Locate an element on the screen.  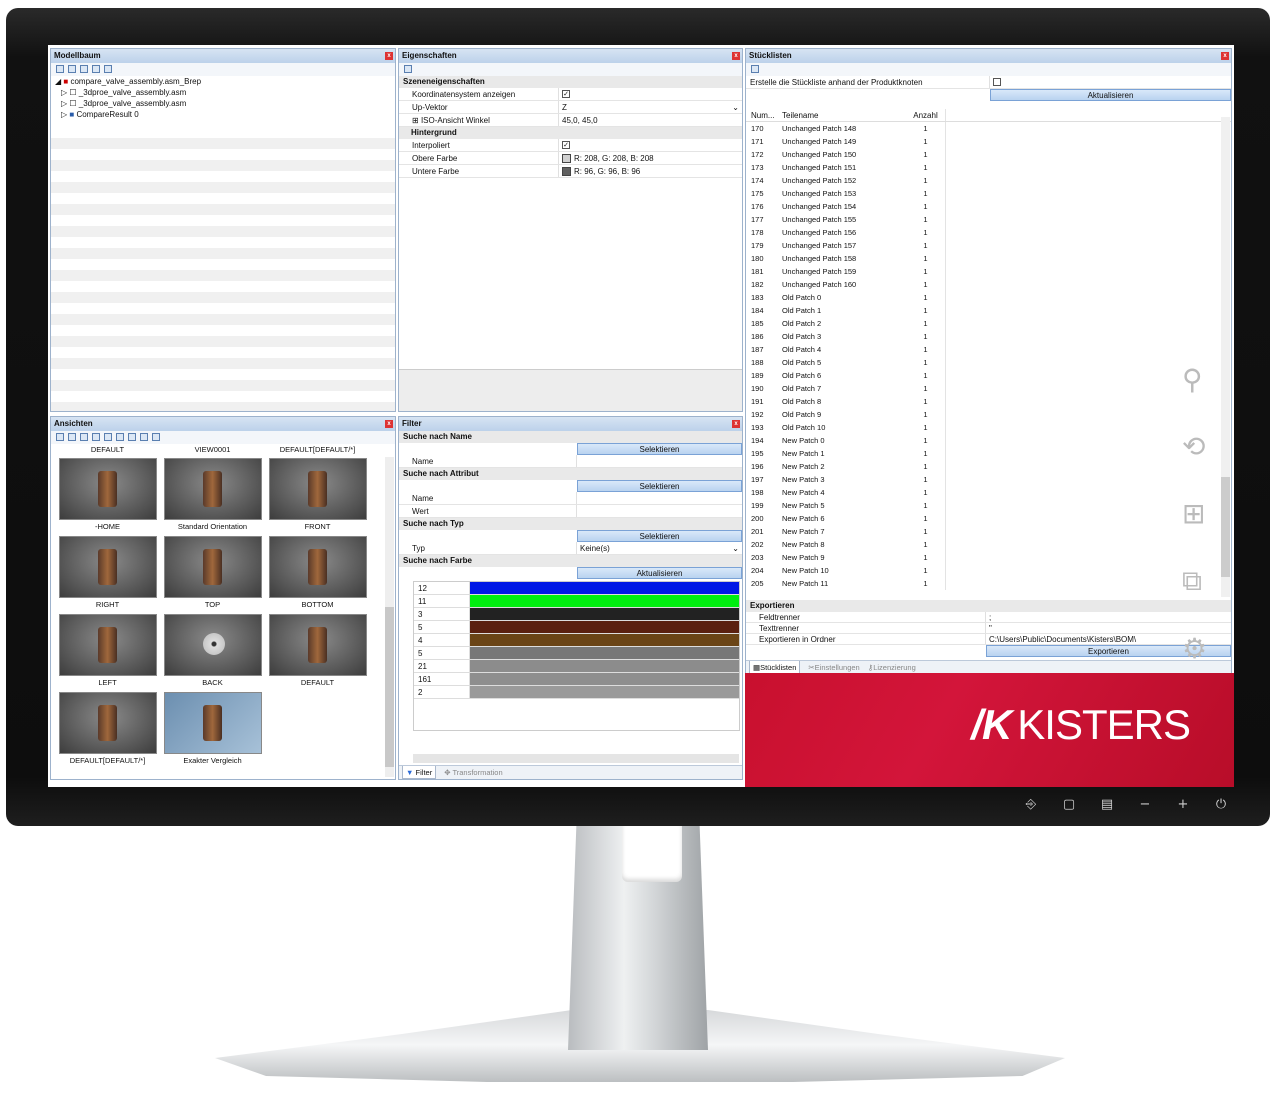
table-row: 182 Unchanged Patch 160 1 is located at coordinates (988, 284).